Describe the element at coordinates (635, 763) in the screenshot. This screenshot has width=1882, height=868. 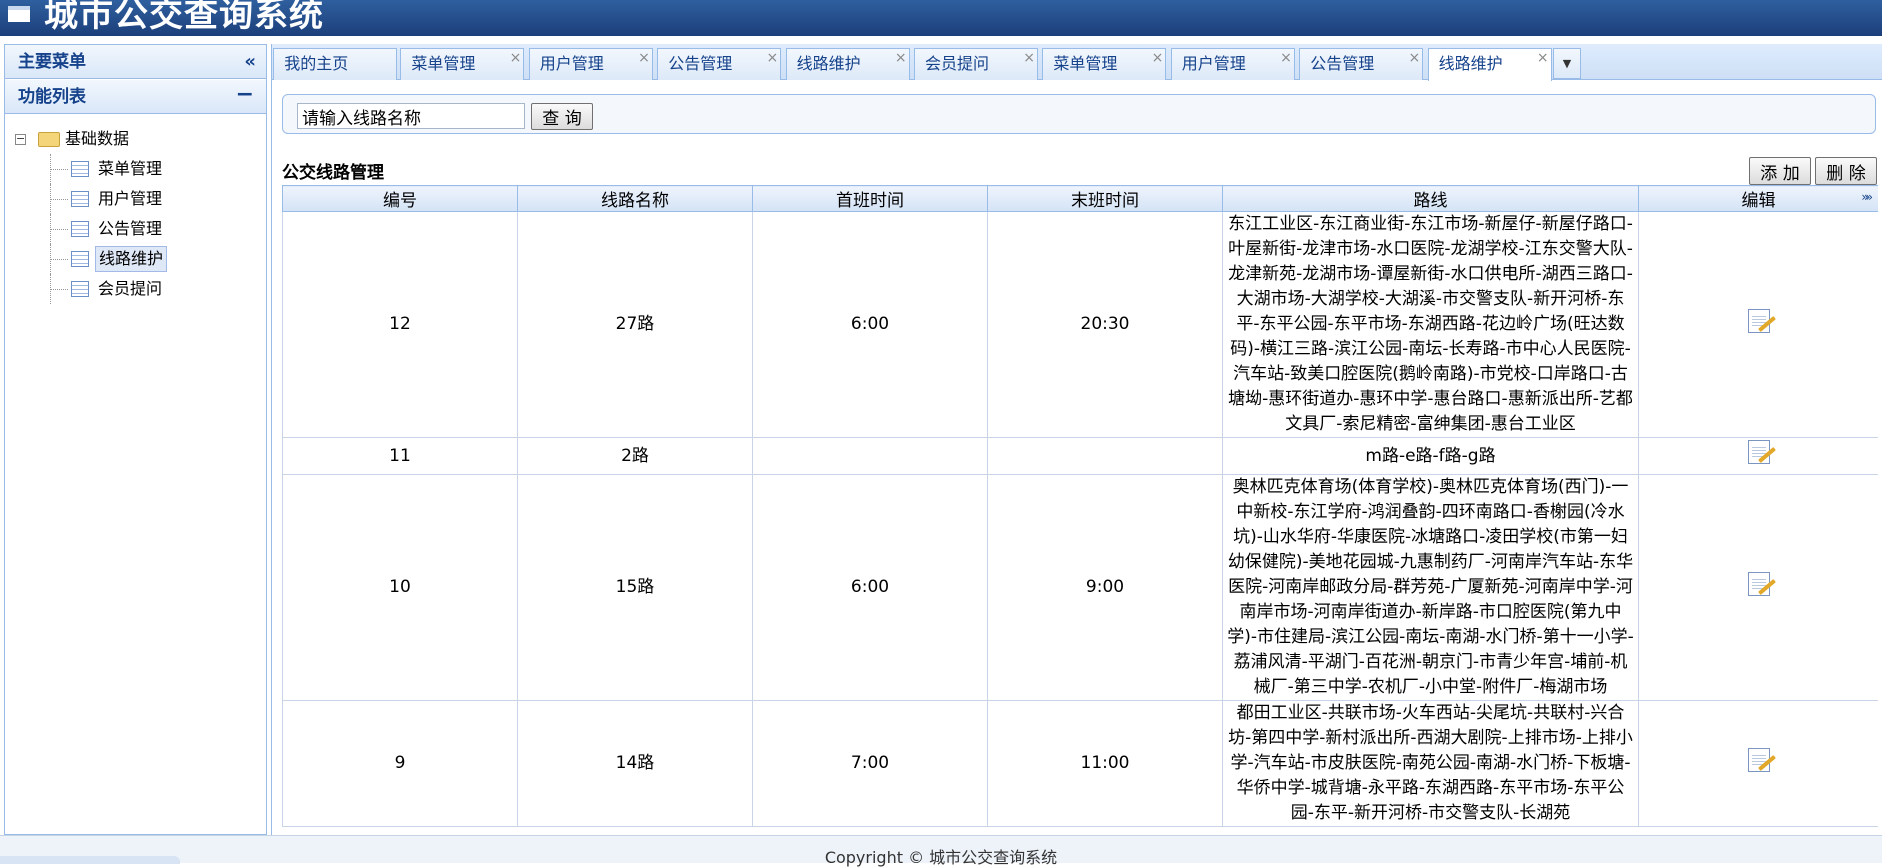
I see `cell-route-name: 14路` at that location.